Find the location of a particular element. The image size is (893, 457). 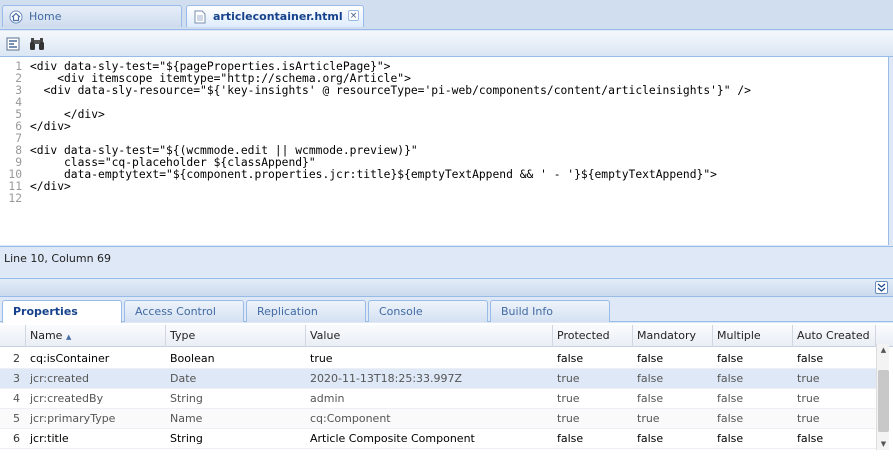

grid-scrollbar: ▲ ▼ is located at coordinates (882, 397).